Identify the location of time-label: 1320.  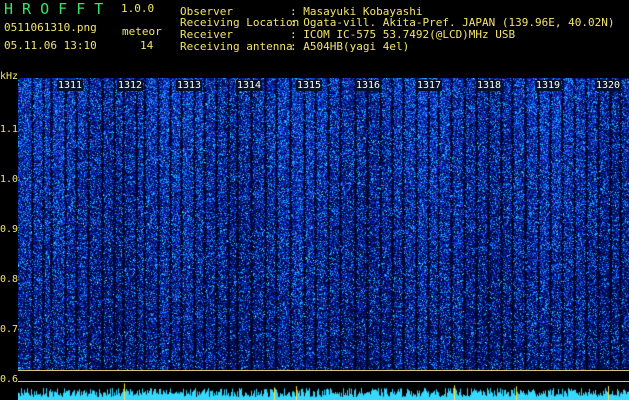
(608, 85).